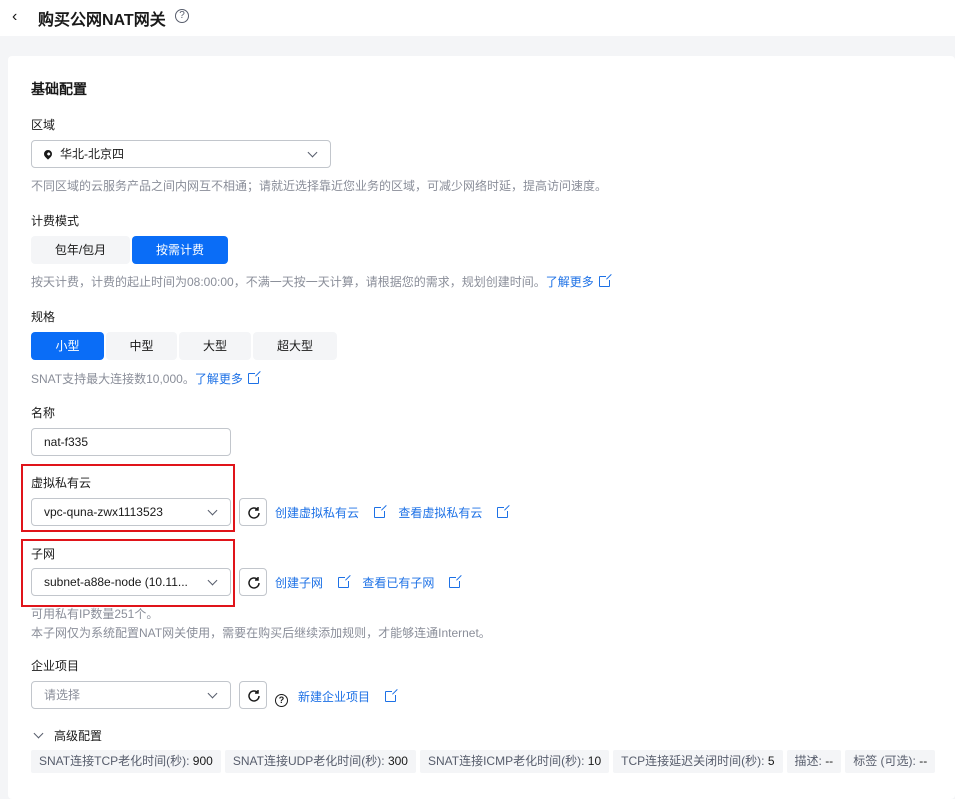 This screenshot has width=955, height=799. Describe the element at coordinates (308, 761) in the screenshot. I see `advanced-item-key: SNAT连接UDP老化时间(秒):` at that location.